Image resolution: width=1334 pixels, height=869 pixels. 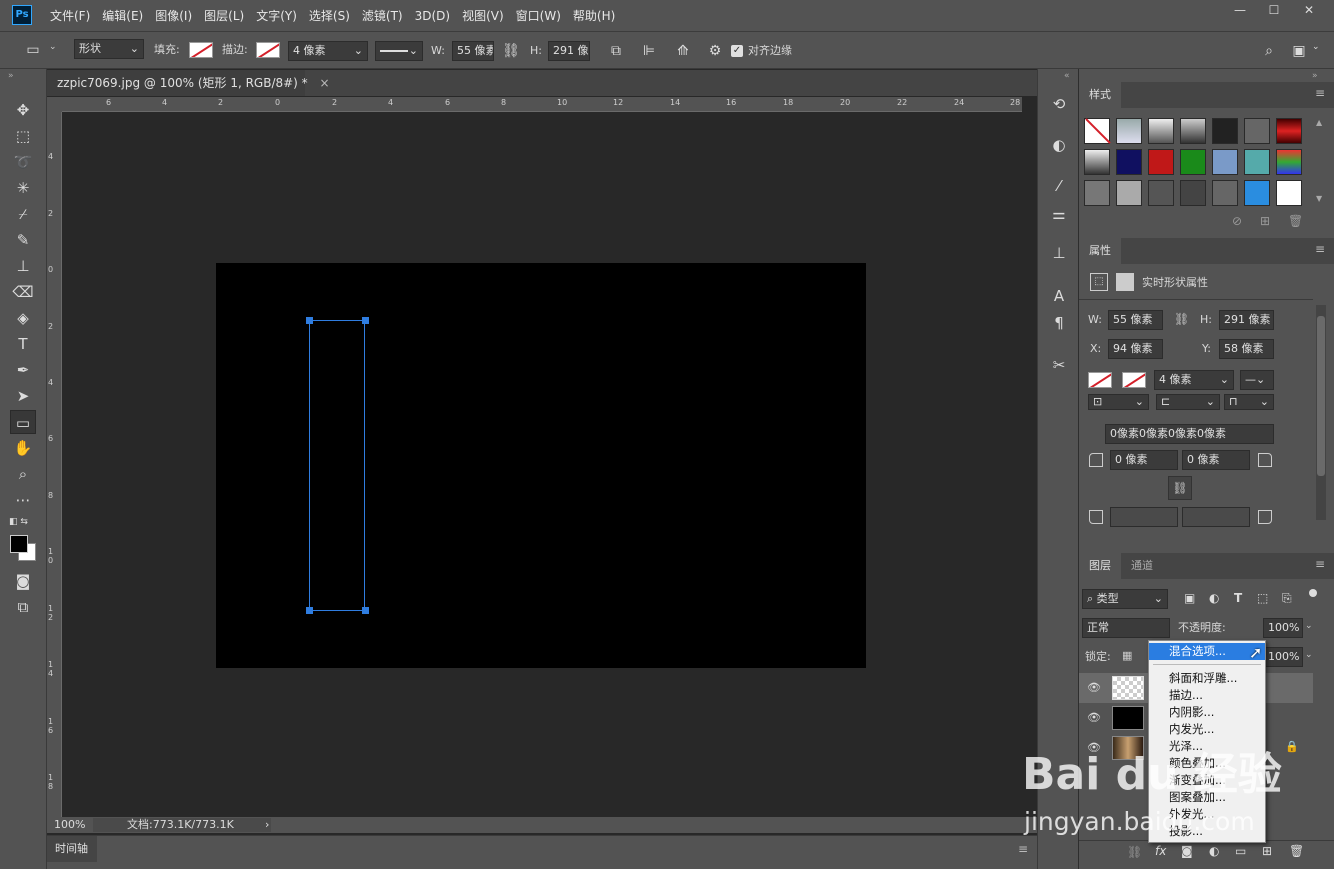 I want to click on document-tab: zzpic7069.jpg @ 100% (矩形 1, RGB/8#) * ×, so click(x=188, y=83).